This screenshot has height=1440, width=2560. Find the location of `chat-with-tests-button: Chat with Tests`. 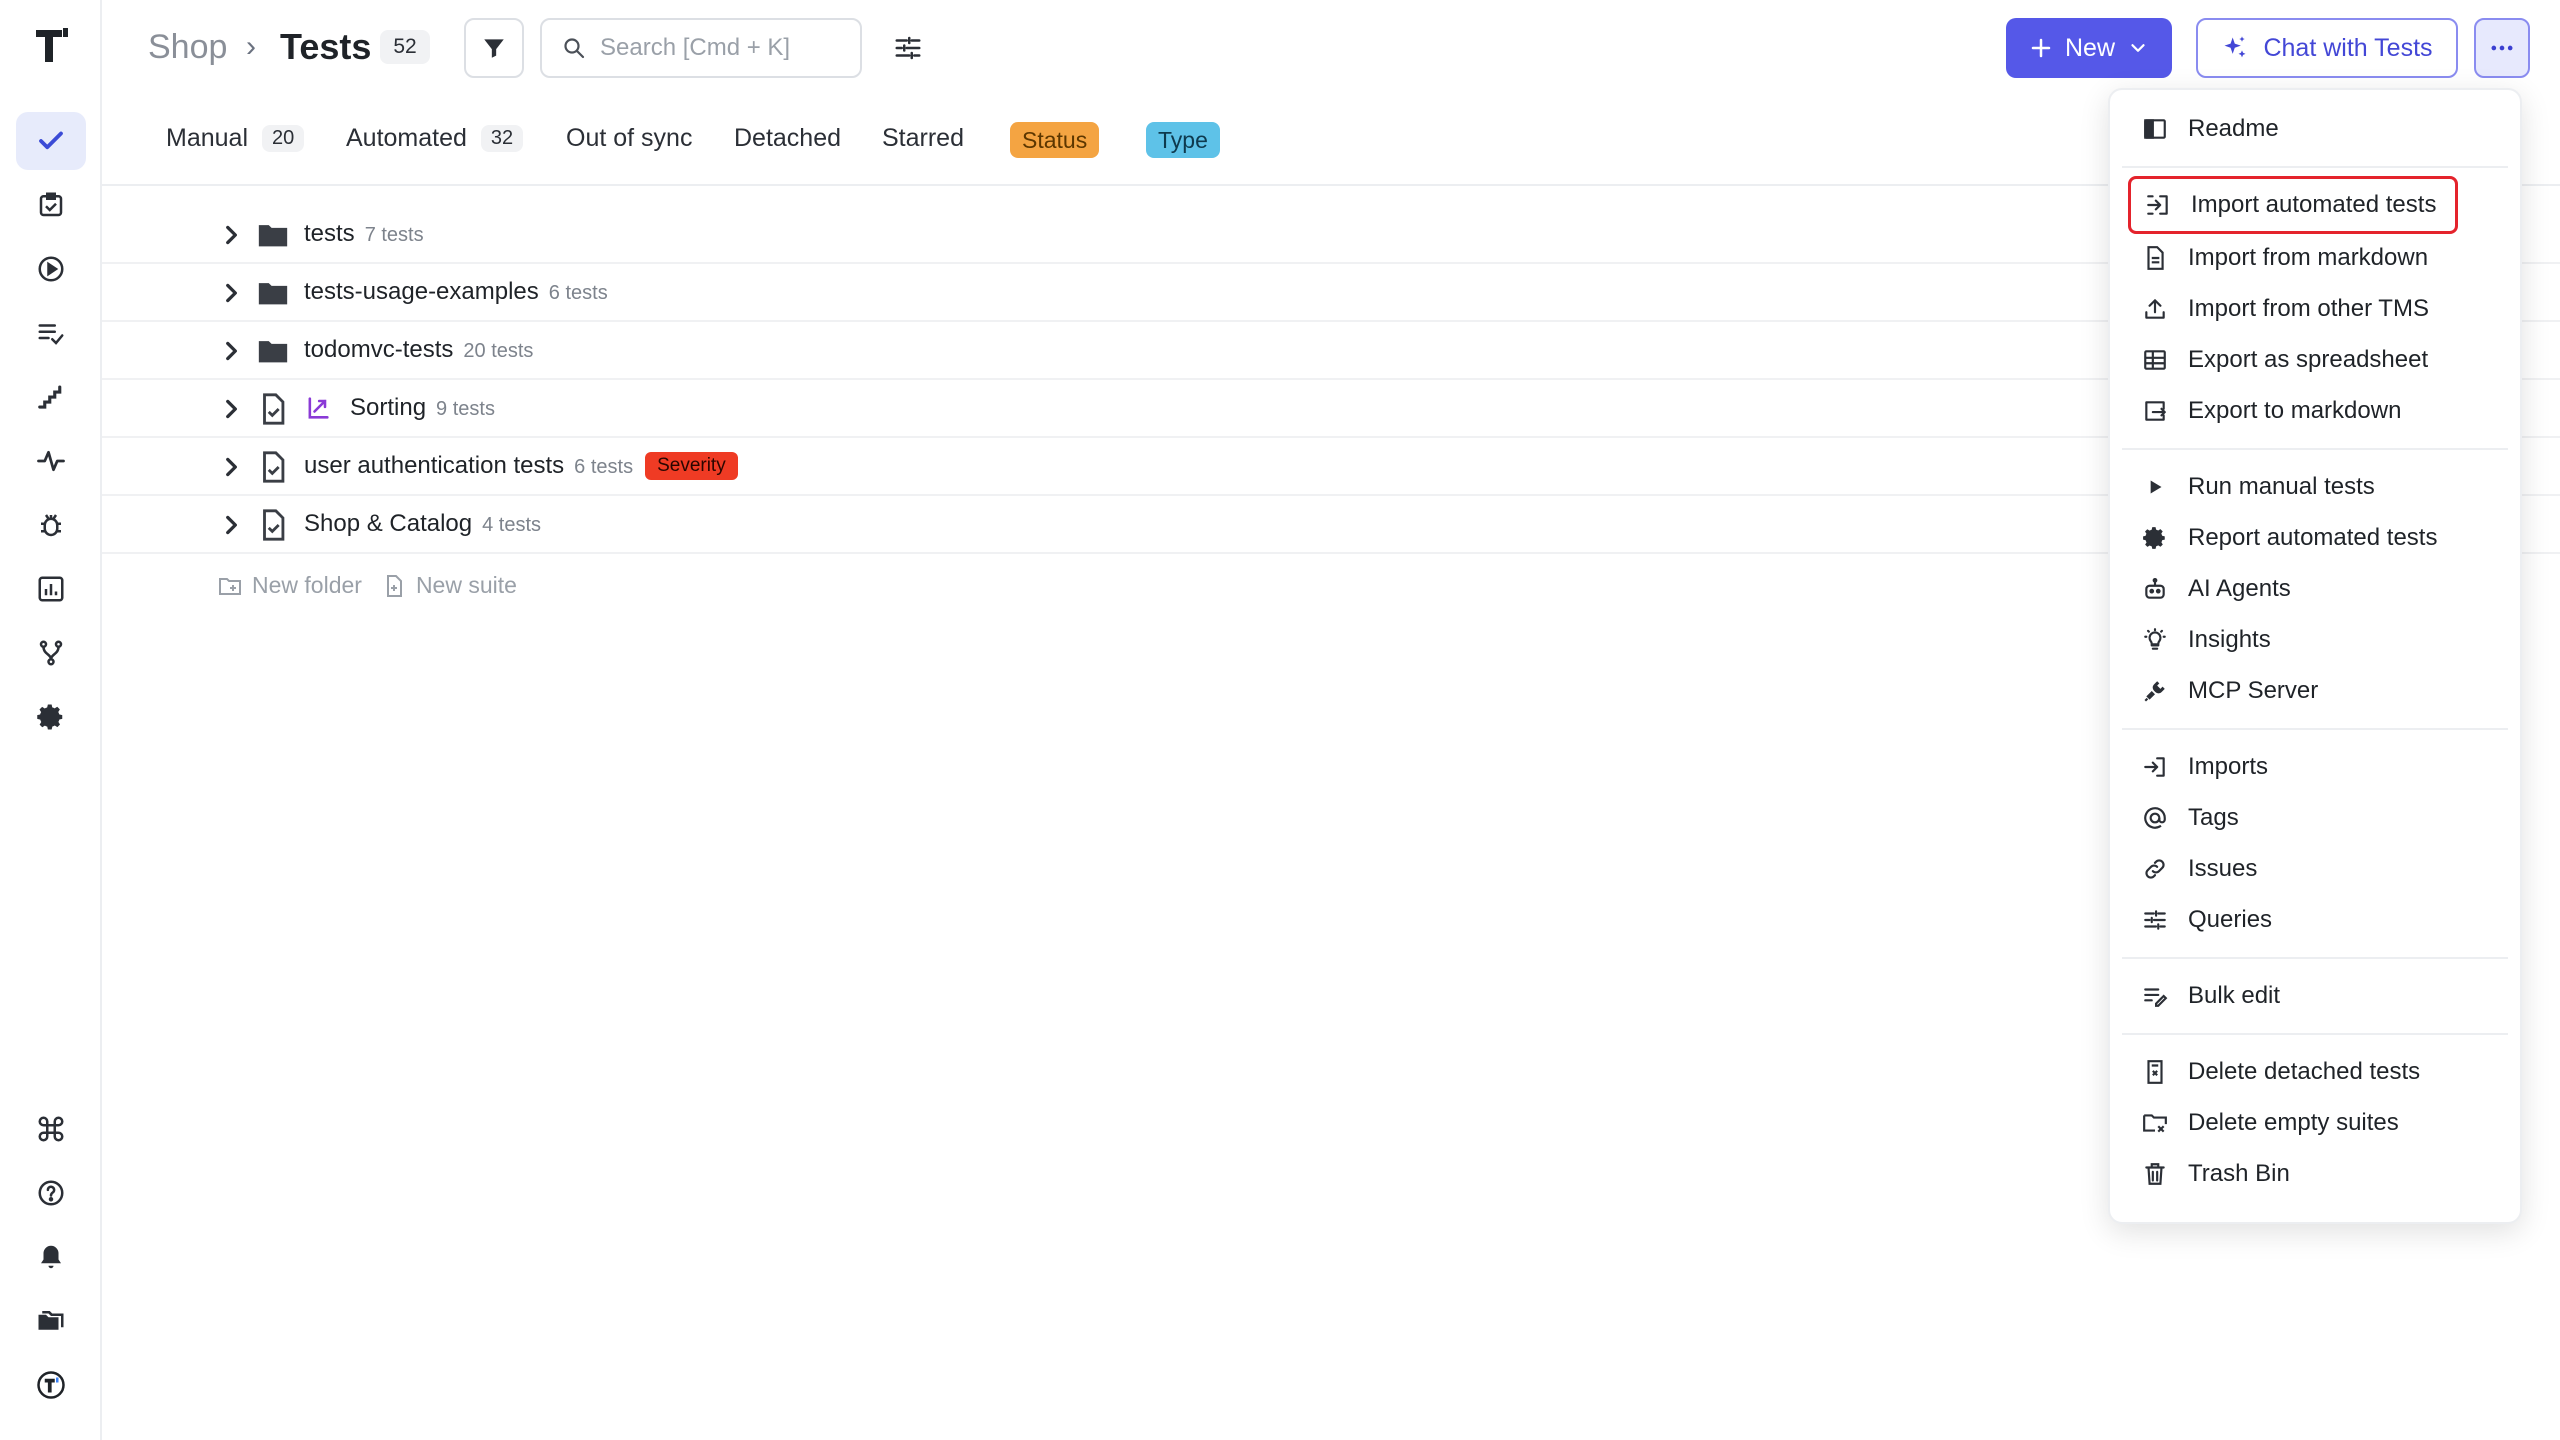

chat-with-tests-button: Chat with Tests is located at coordinates (2327, 48).